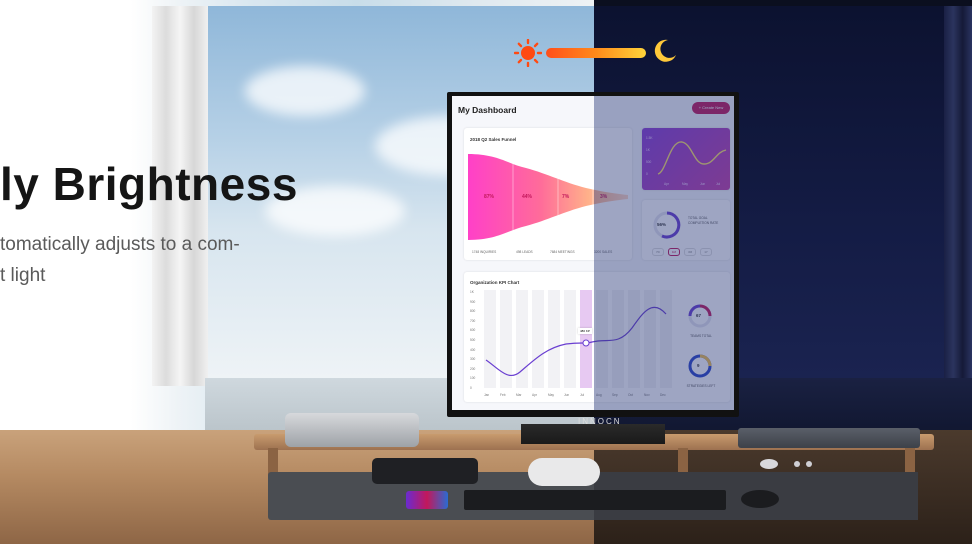 This screenshot has width=972, height=544. Describe the element at coordinates (566, 197) in the screenshot. I see `funnel-pct: 7%` at that location.